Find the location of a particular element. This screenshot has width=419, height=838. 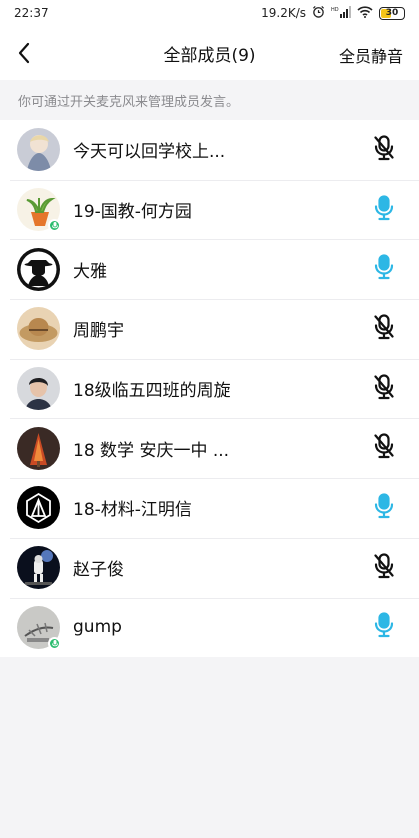

status-icons: 19.2K/s HD 30 is located at coordinates (333, 13).